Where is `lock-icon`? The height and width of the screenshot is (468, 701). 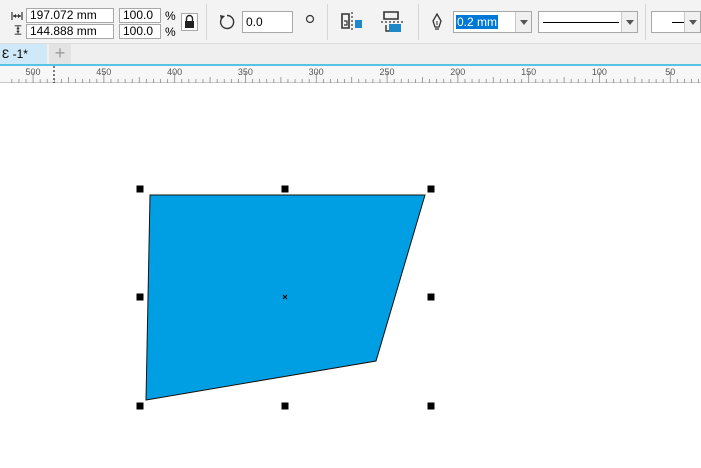
lock-icon is located at coordinates (189, 21).